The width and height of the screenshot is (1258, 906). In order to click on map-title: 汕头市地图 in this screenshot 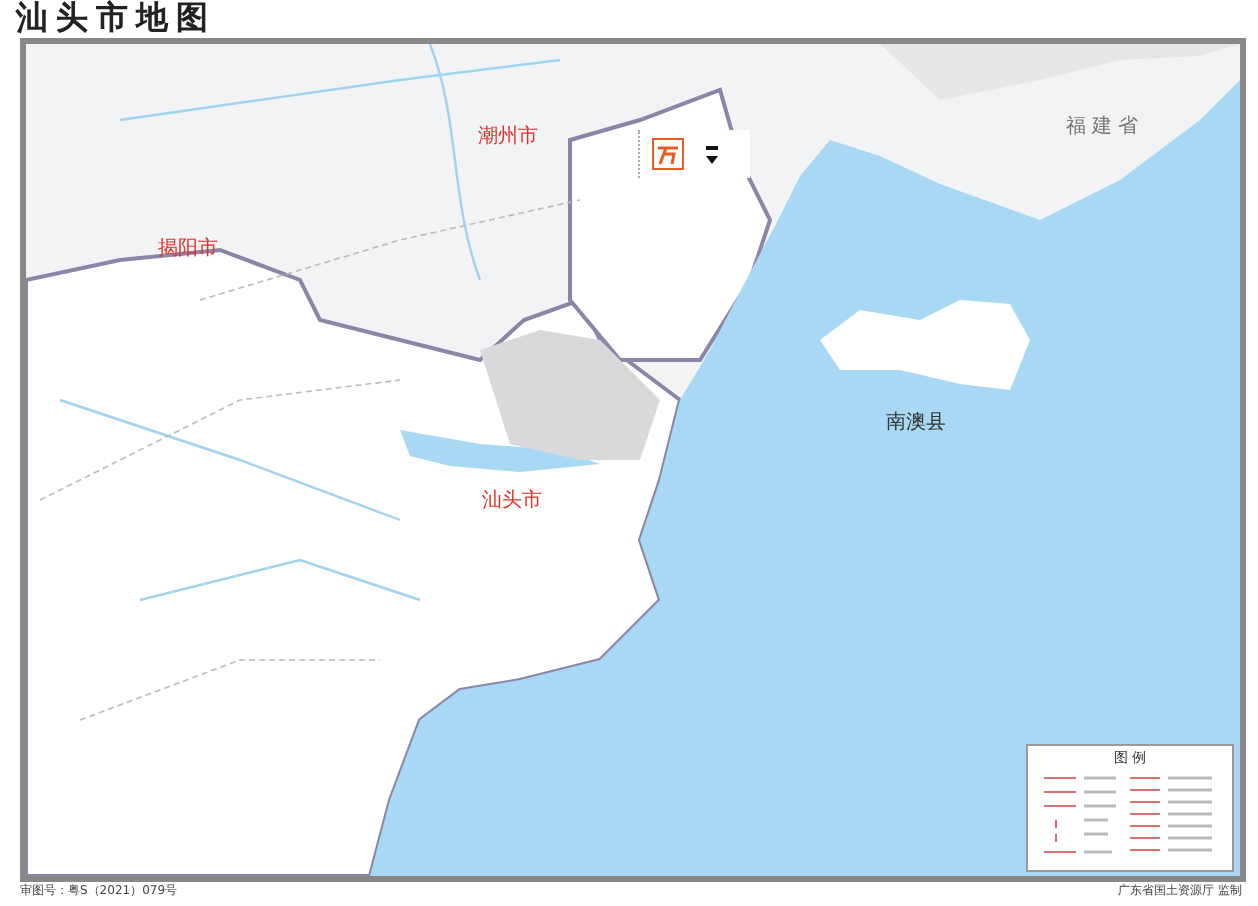, I will do `click(116, 18)`.